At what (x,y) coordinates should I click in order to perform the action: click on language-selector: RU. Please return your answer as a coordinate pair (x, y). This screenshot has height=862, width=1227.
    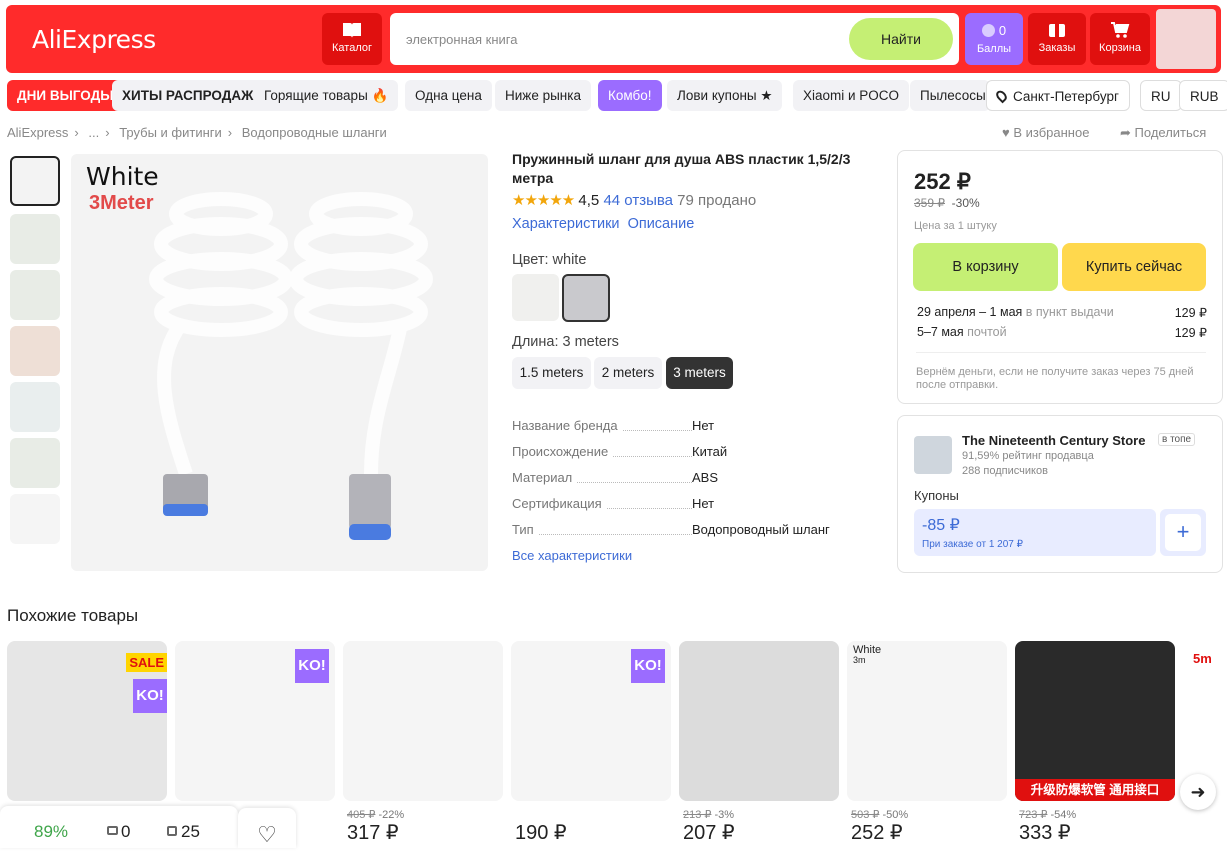
    Looking at the image, I should click on (1161, 95).